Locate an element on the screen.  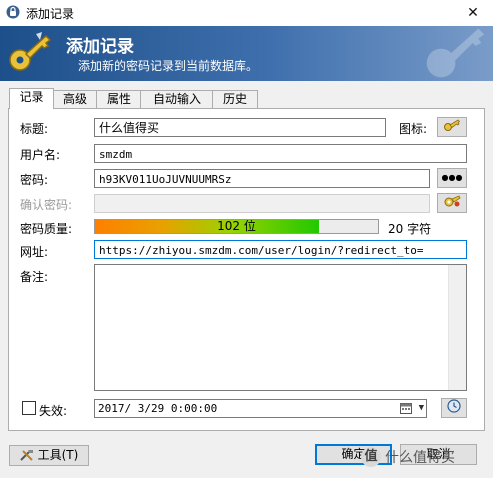
icon-picker-button is located at coordinates (452, 127).